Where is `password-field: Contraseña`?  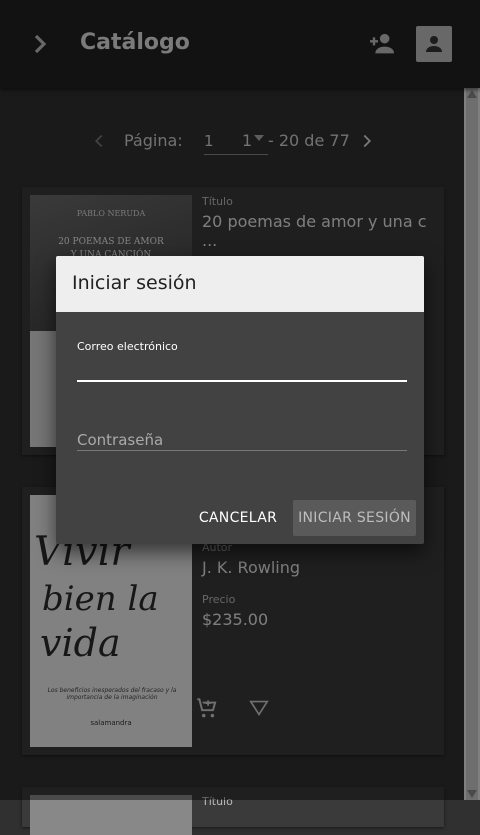
password-field: Contraseña is located at coordinates (242, 439).